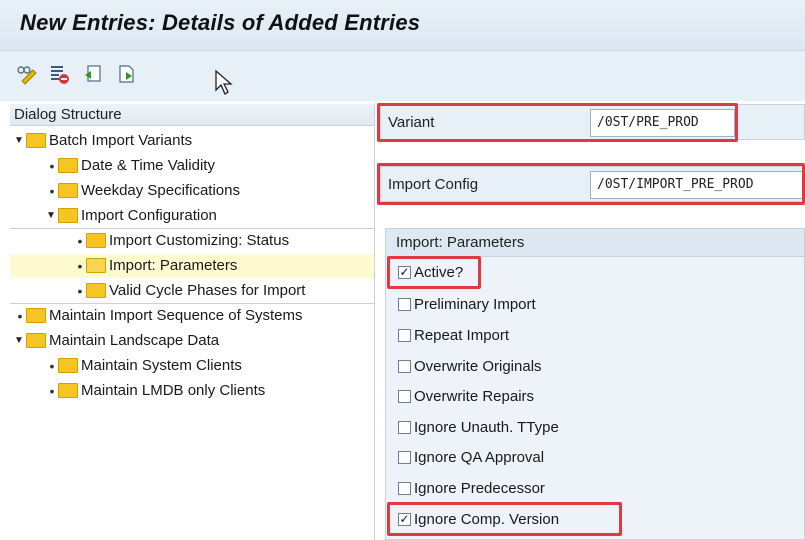 This screenshot has width=805, height=540. Describe the element at coordinates (595, 243) in the screenshot. I see `import-parameters-header: Import: Parameters` at that location.